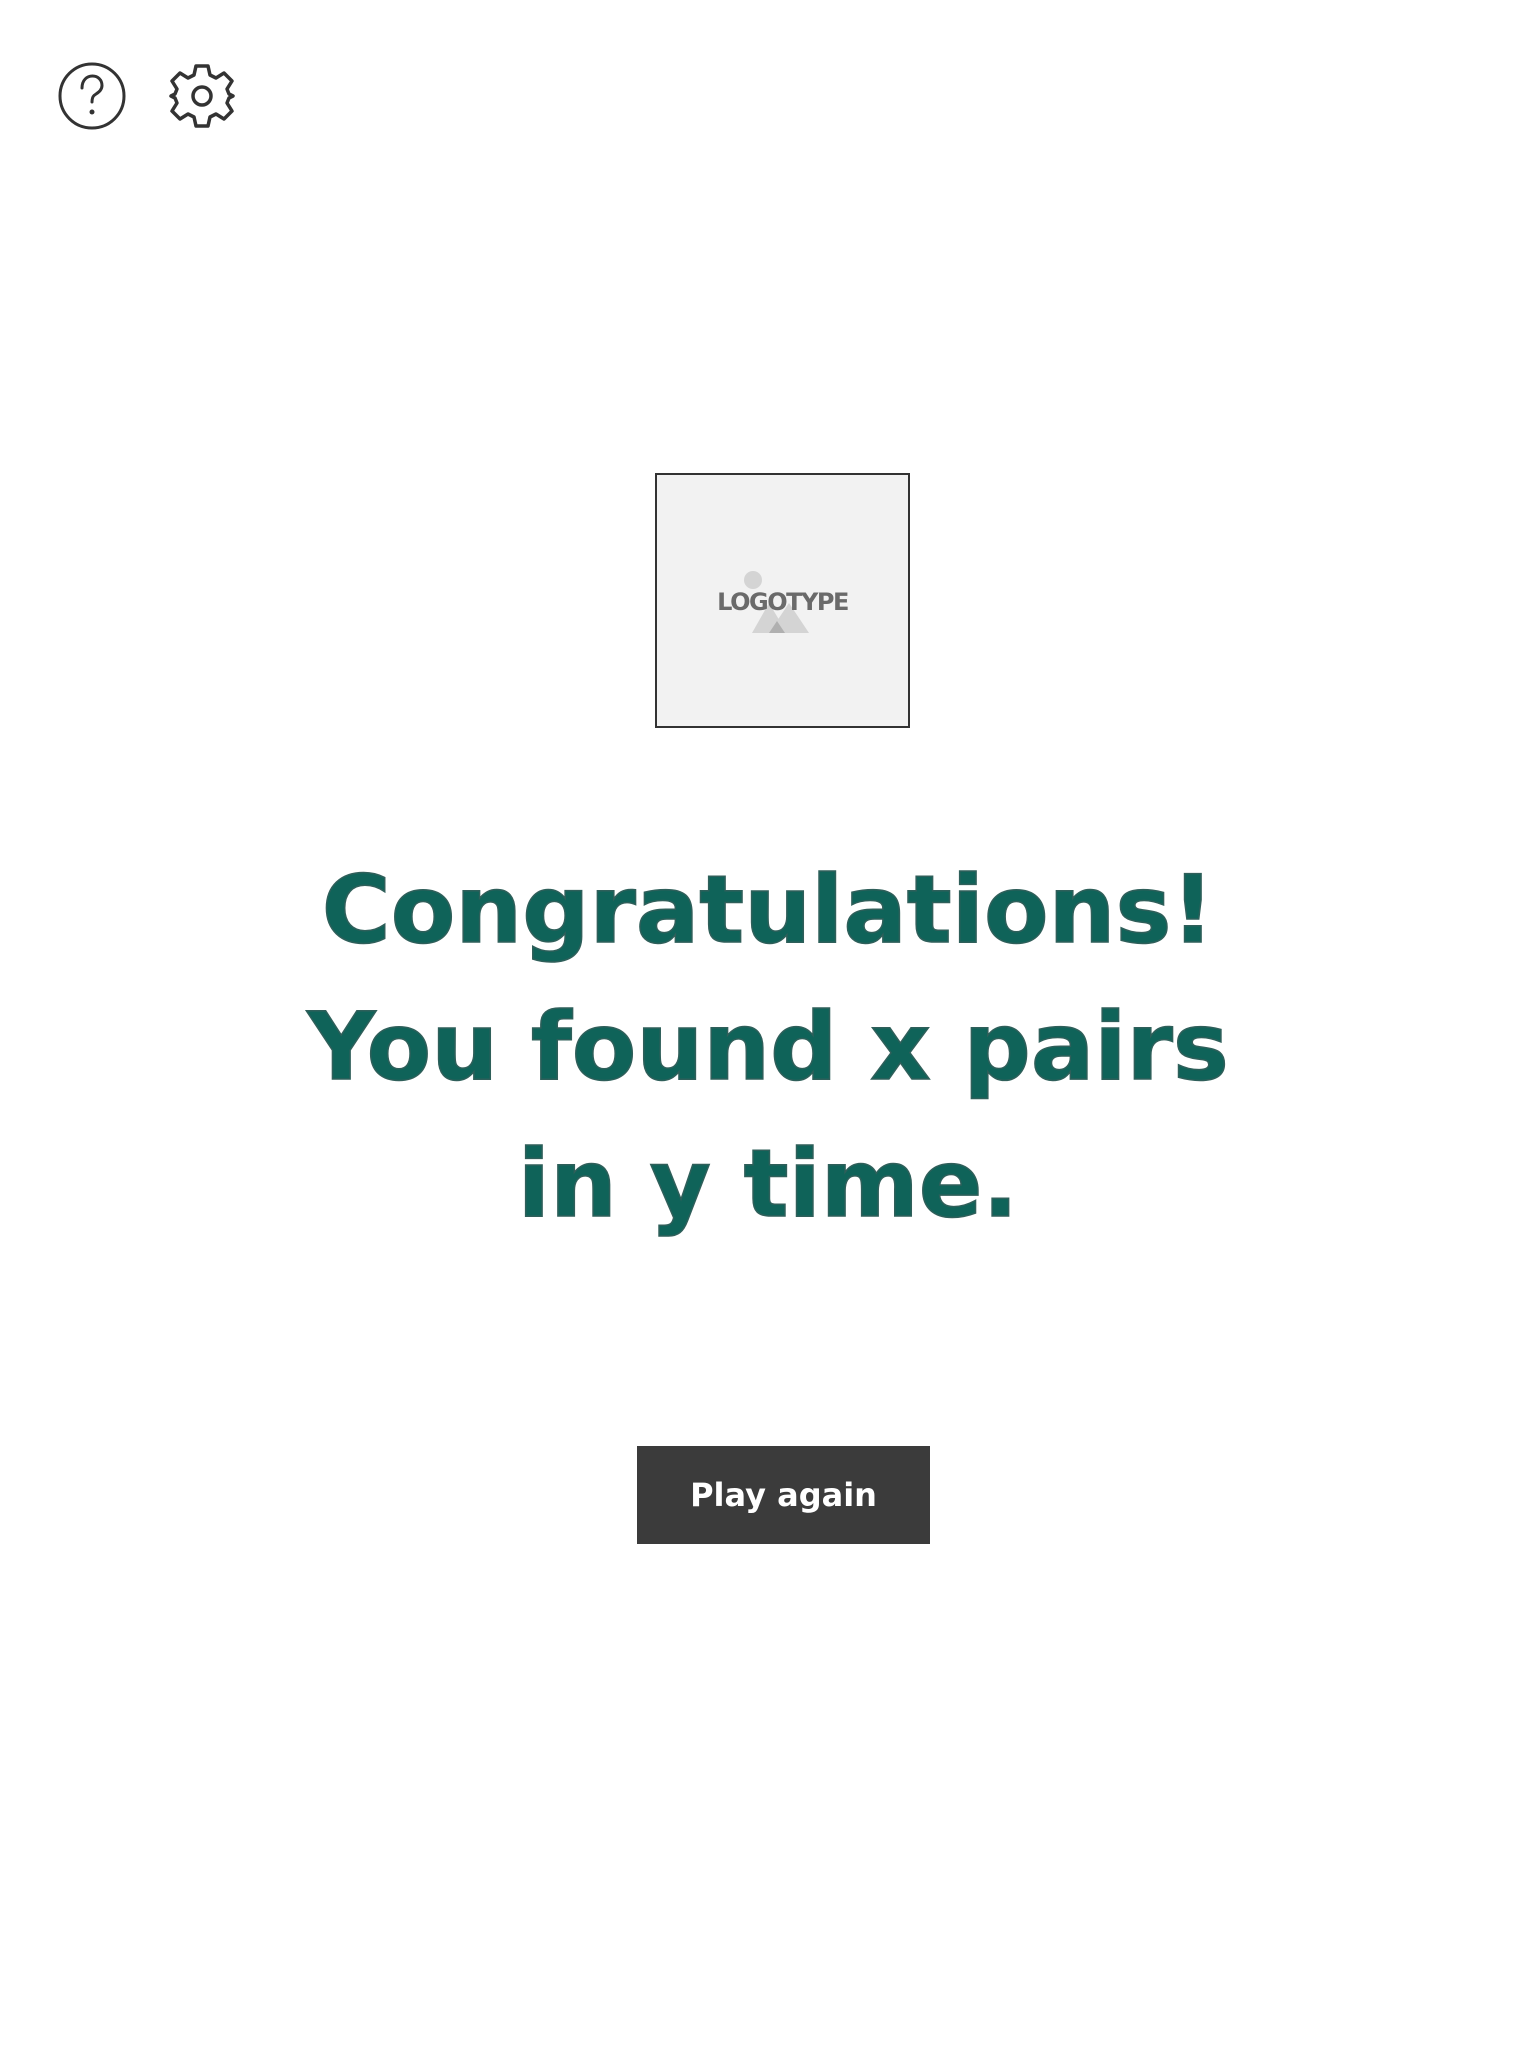 This screenshot has width=1536, height=2048. I want to click on time-text: in y time., so click(768, 1184).